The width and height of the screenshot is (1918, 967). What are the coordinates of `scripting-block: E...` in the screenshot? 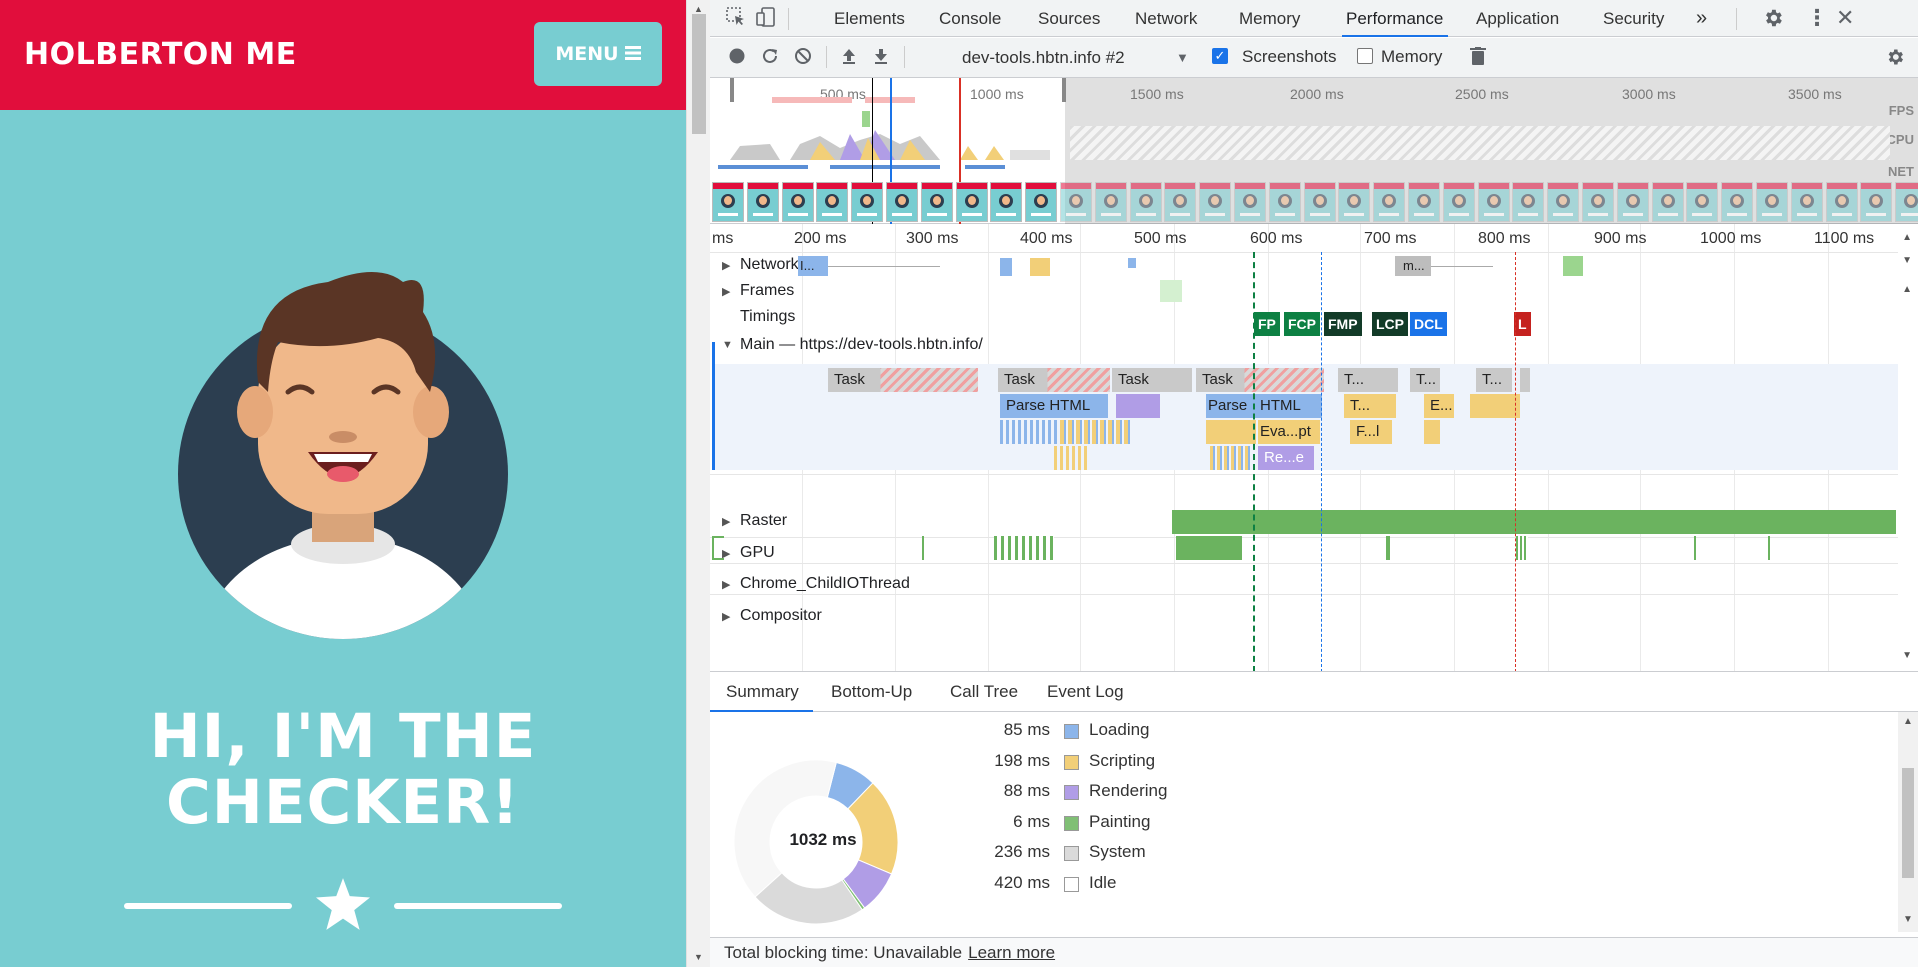 It's located at (1439, 406).